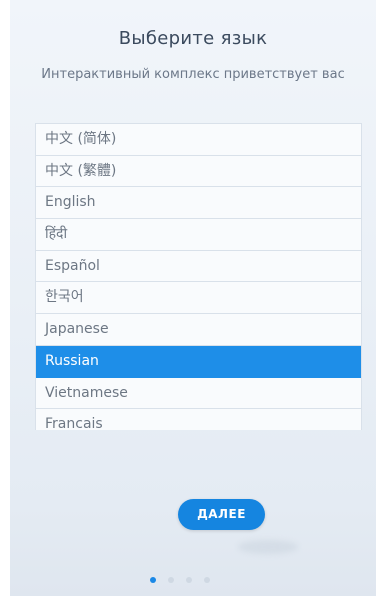  What do you see at coordinates (193, 38) in the screenshot?
I see `page-title: Выберите язык` at bounding box center [193, 38].